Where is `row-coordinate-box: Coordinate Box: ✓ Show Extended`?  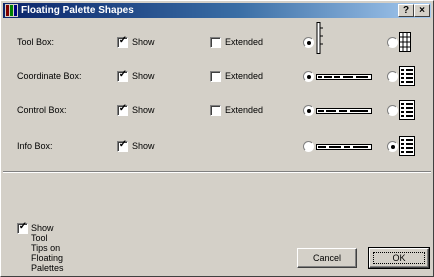 row-coordinate-box: Coordinate Box: ✓ Show Extended is located at coordinates (217, 76).